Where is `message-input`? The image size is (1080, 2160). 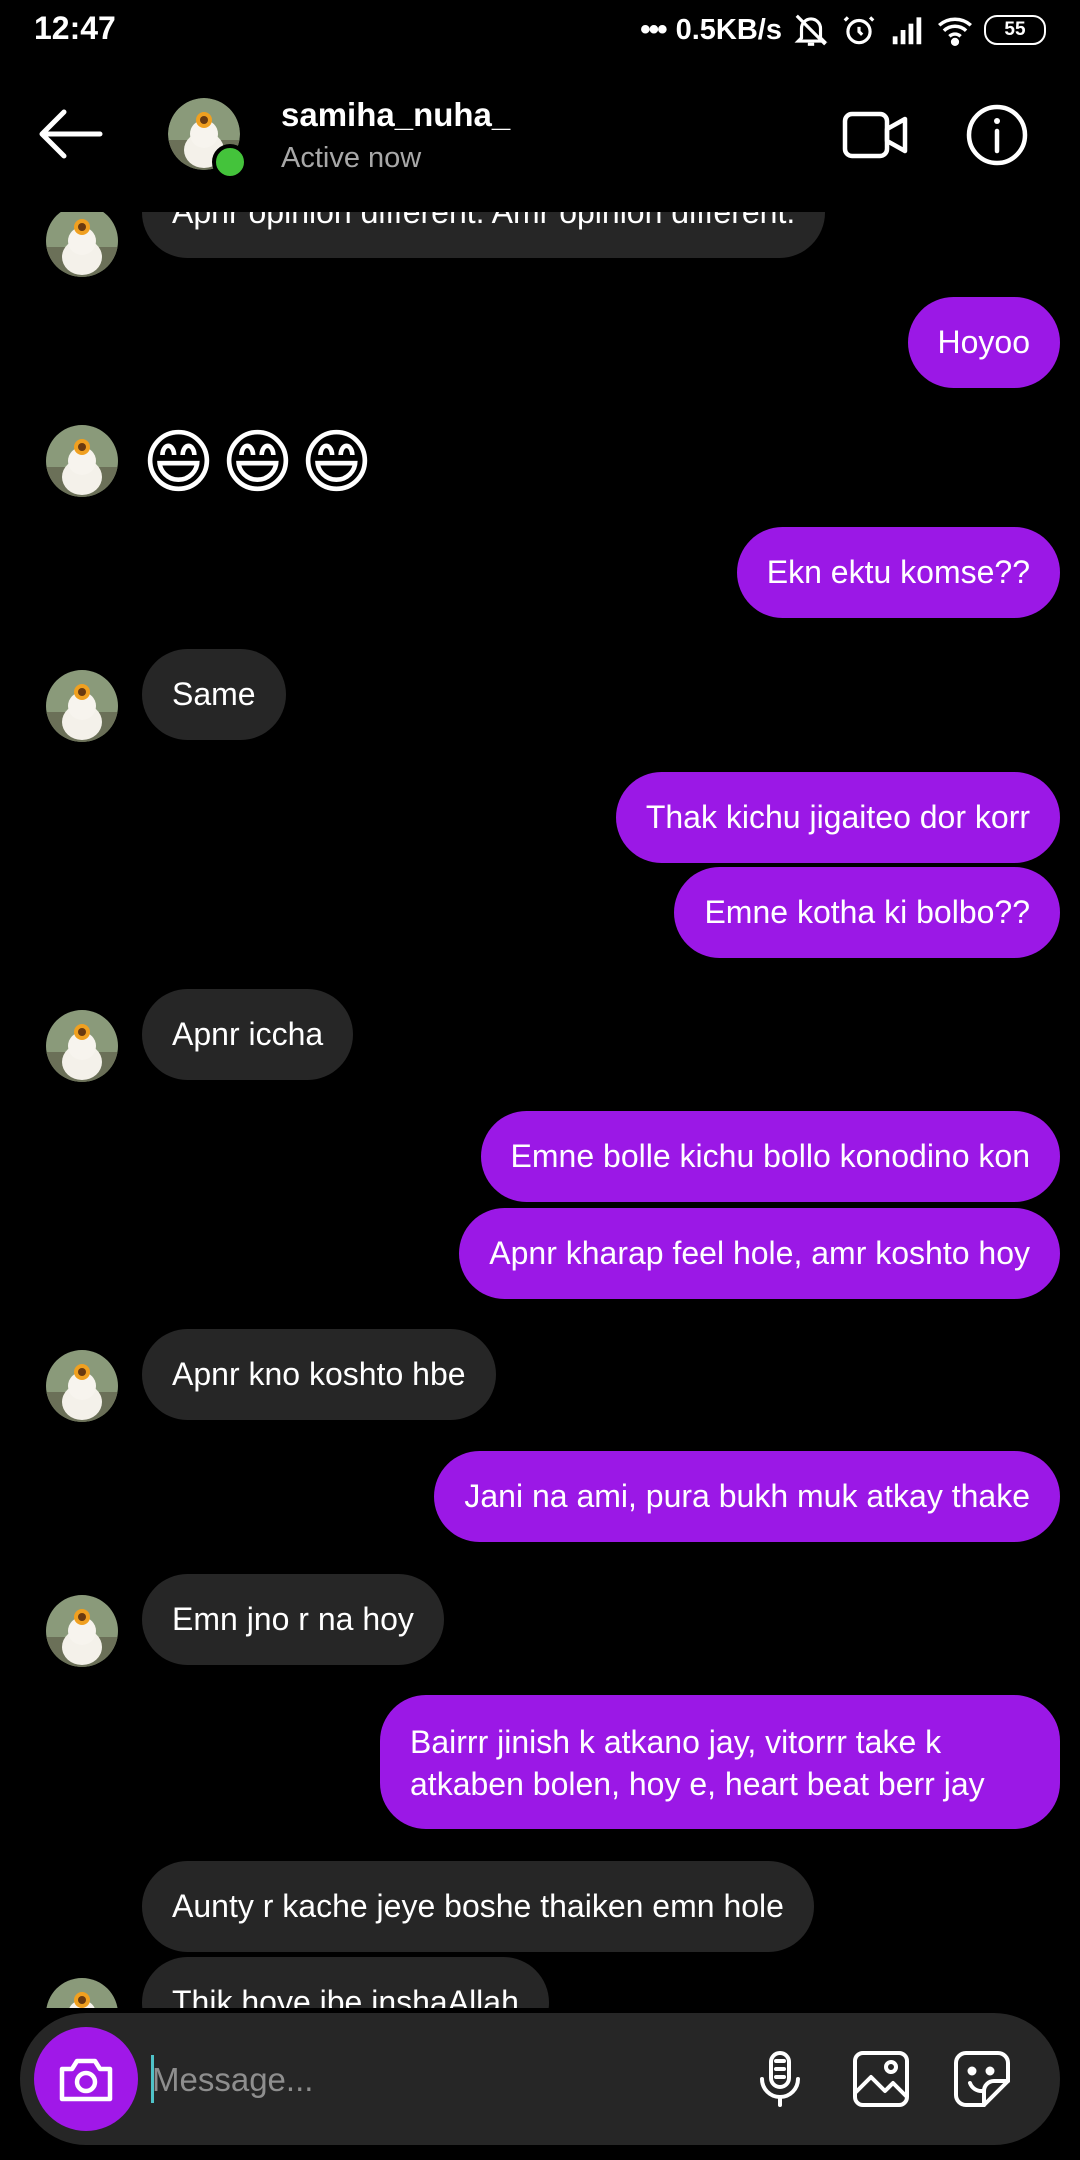 message-input is located at coordinates (442, 2080).